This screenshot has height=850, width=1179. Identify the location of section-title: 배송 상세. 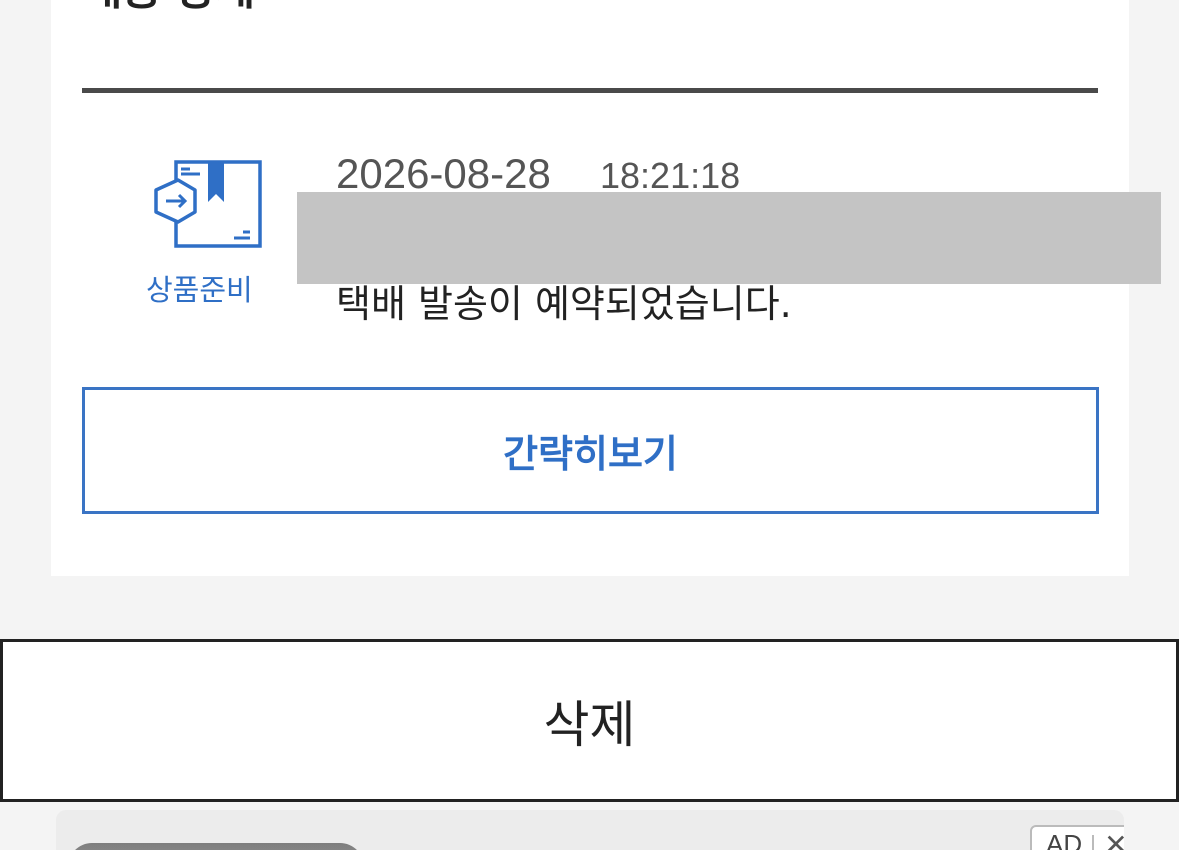
(168, 6).